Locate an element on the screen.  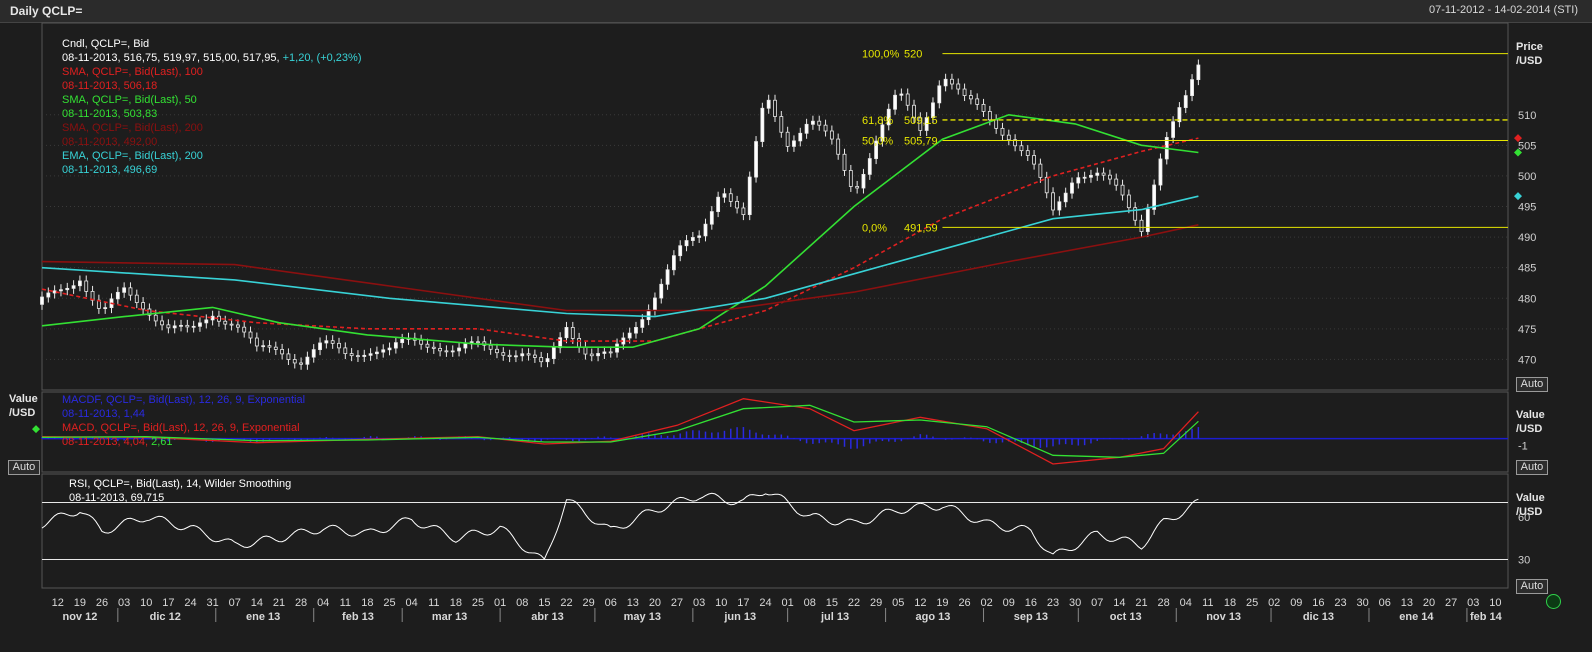
fibonacci-value-label: 520 is located at coordinates (913, 55).